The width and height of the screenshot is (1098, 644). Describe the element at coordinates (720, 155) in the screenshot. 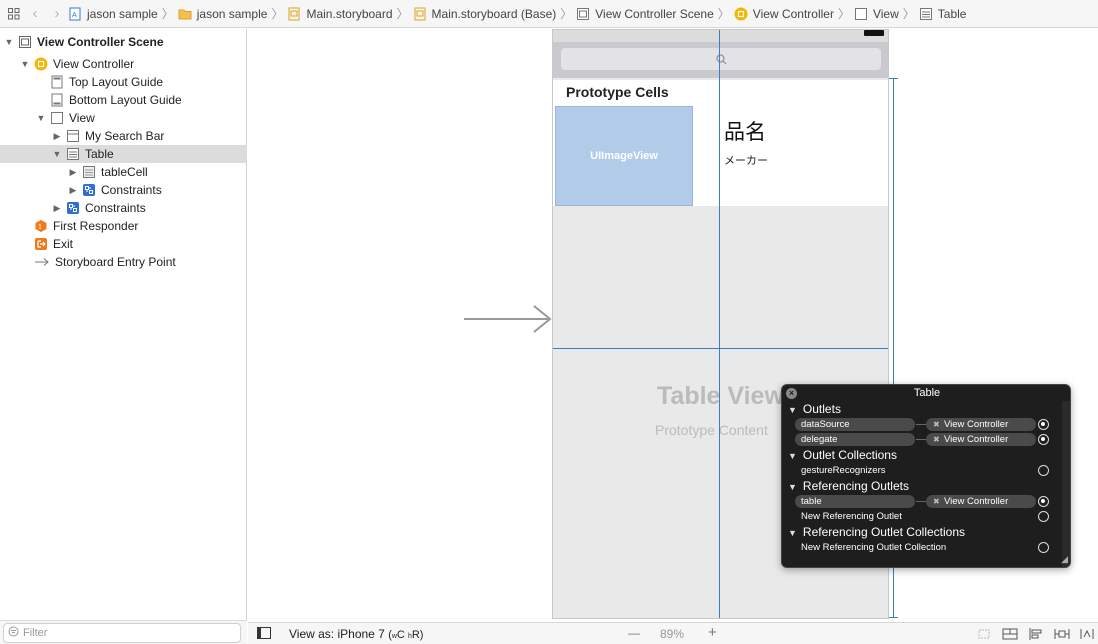

I see `table-cell: UIImageView 品名 メーカー` at that location.